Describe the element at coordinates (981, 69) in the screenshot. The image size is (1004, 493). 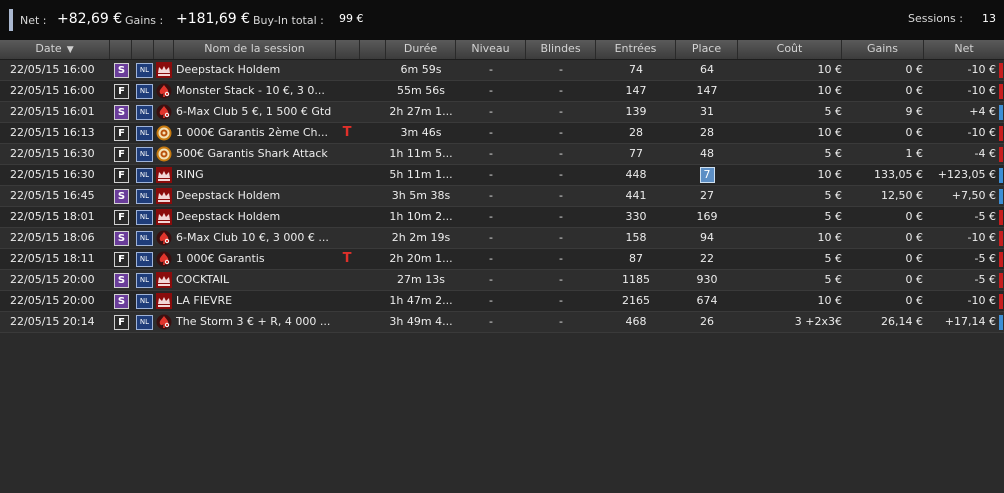
I see `net-cell: -10 €` at that location.